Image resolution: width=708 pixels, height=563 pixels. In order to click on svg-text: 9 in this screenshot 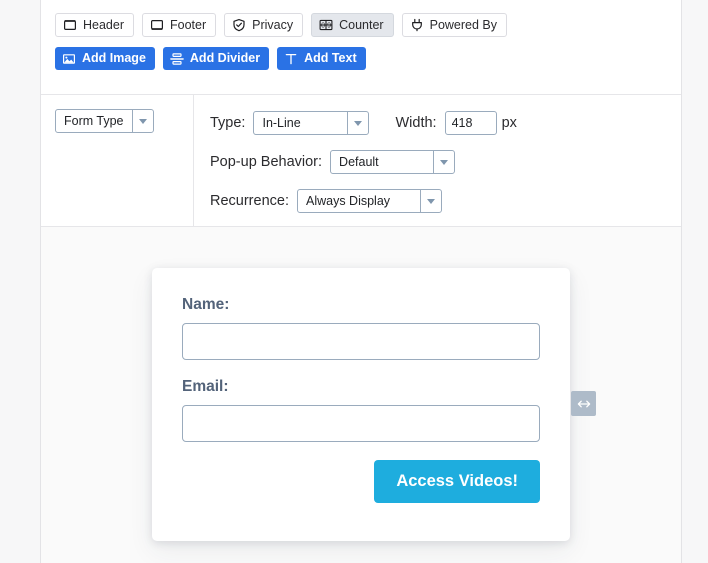, I will do `click(329, 26)`.